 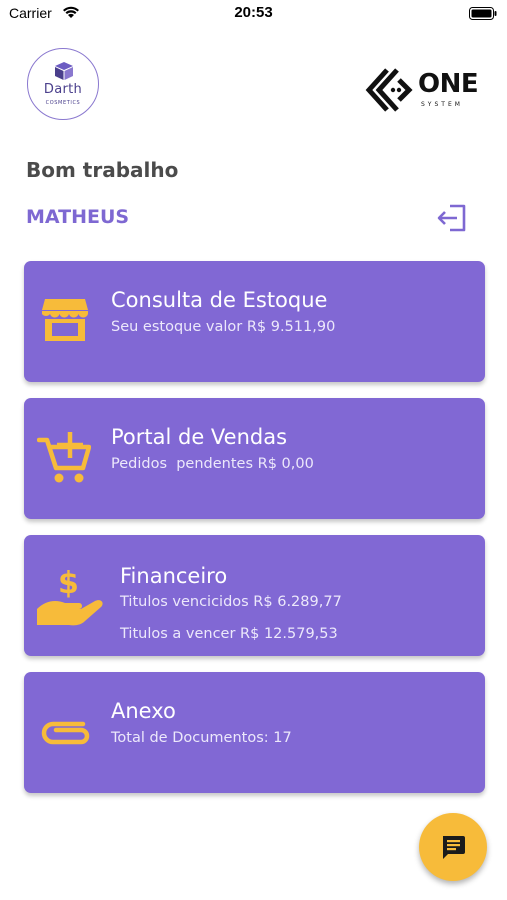 I want to click on one-system-logo: ONE SYSTEM, so click(x=427, y=92).